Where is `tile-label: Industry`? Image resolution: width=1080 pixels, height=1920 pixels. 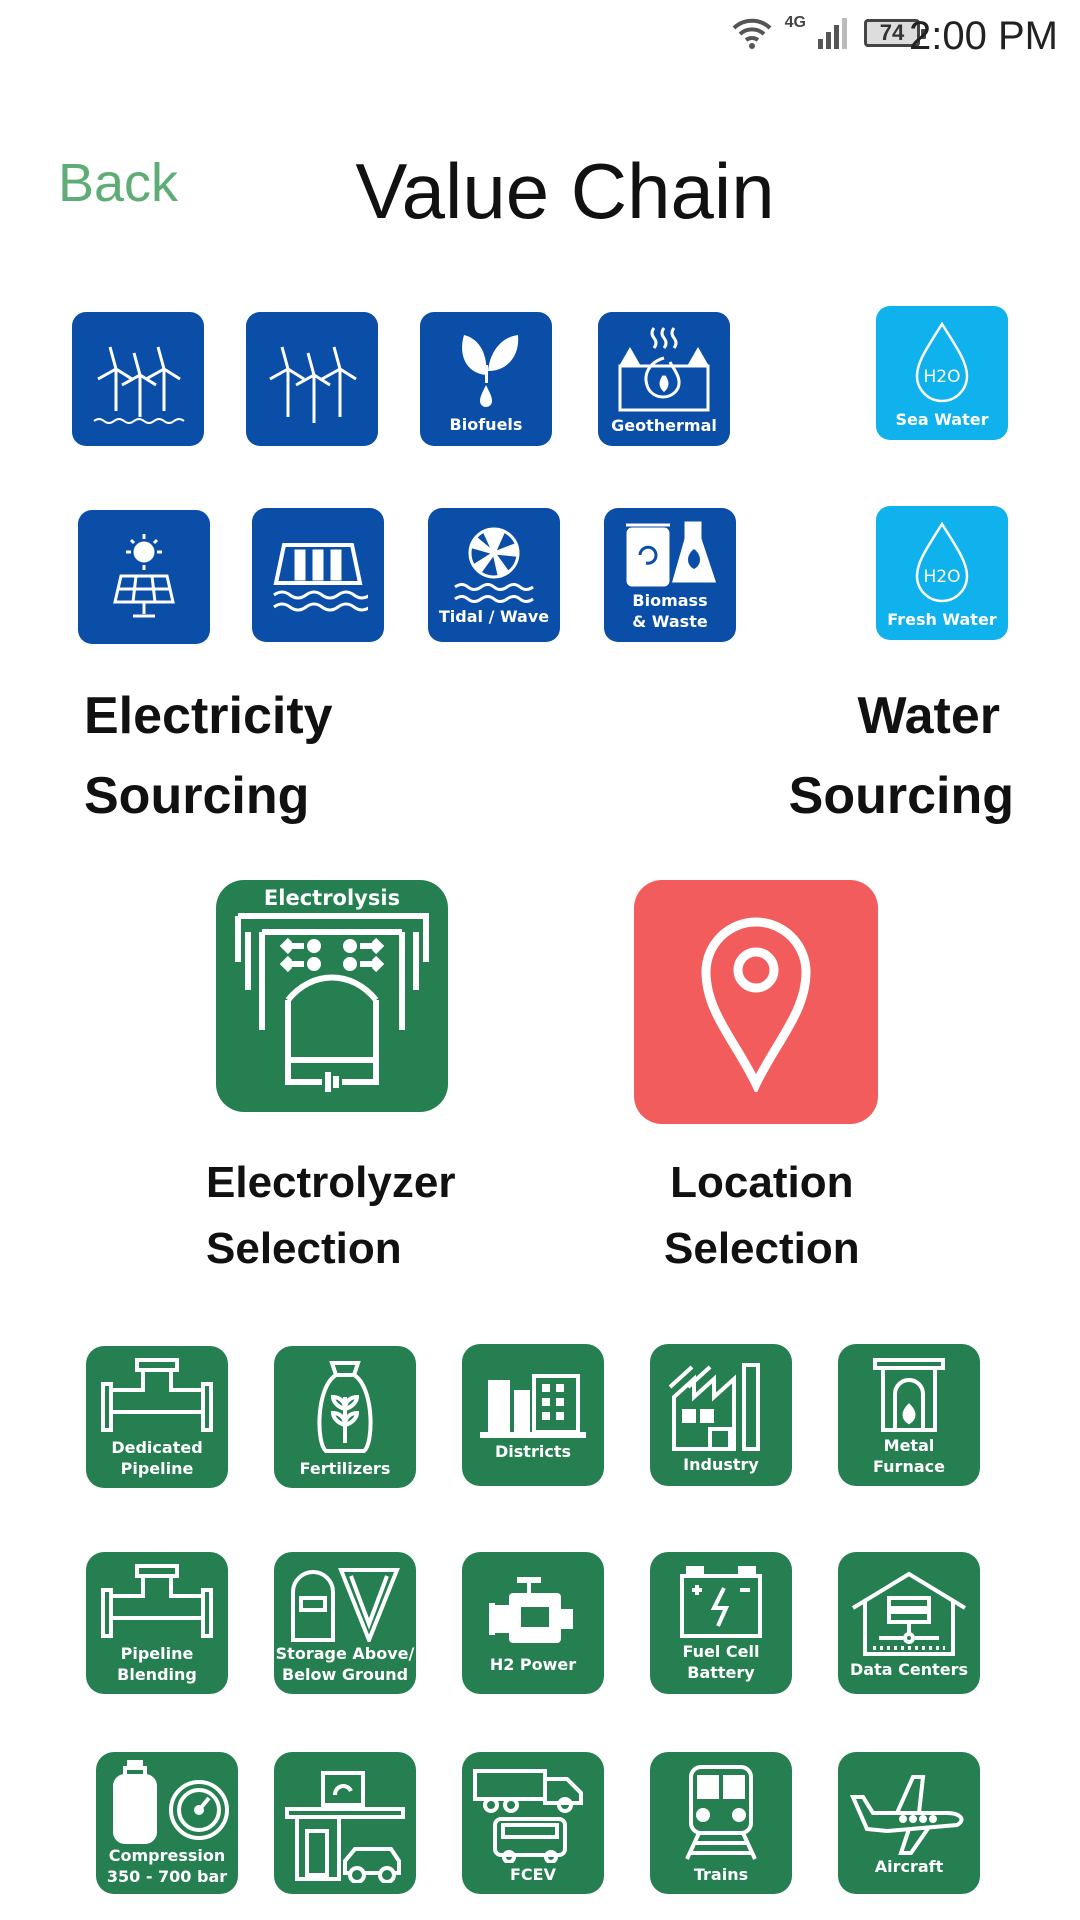 tile-label: Industry is located at coordinates (721, 1464).